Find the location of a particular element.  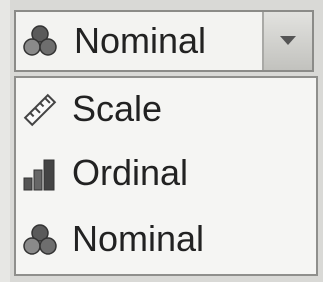

option-label: Nominal is located at coordinates (138, 238).